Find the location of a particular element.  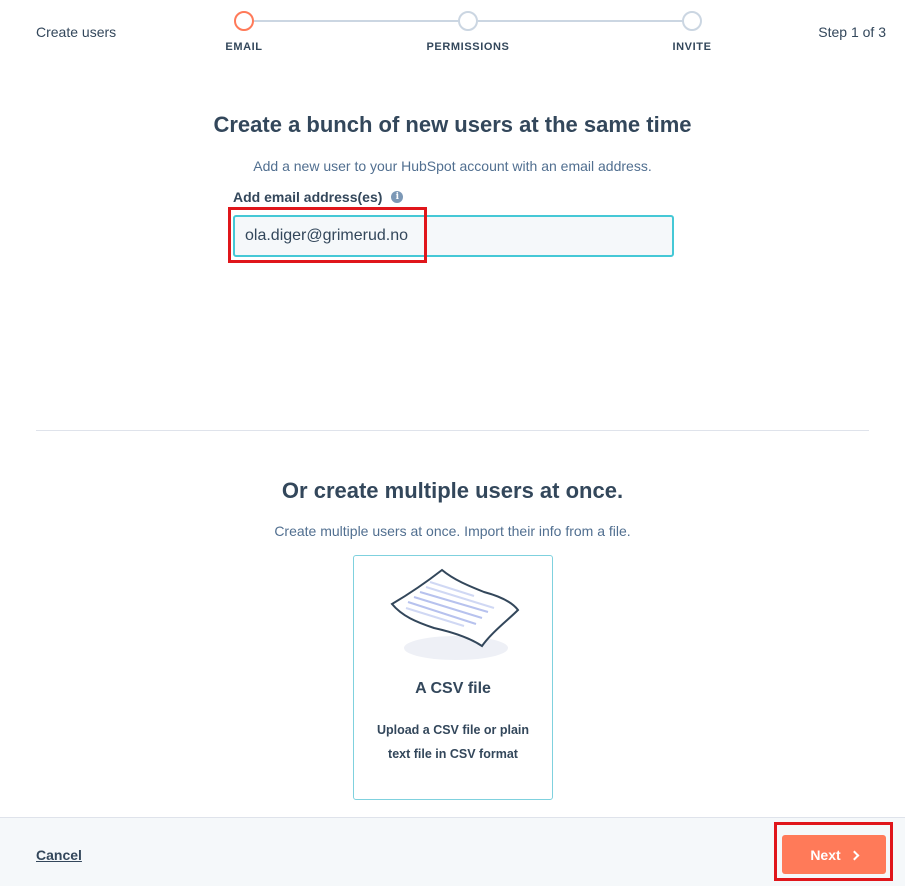

step-invite-label: INVITE is located at coordinates (692, 47).